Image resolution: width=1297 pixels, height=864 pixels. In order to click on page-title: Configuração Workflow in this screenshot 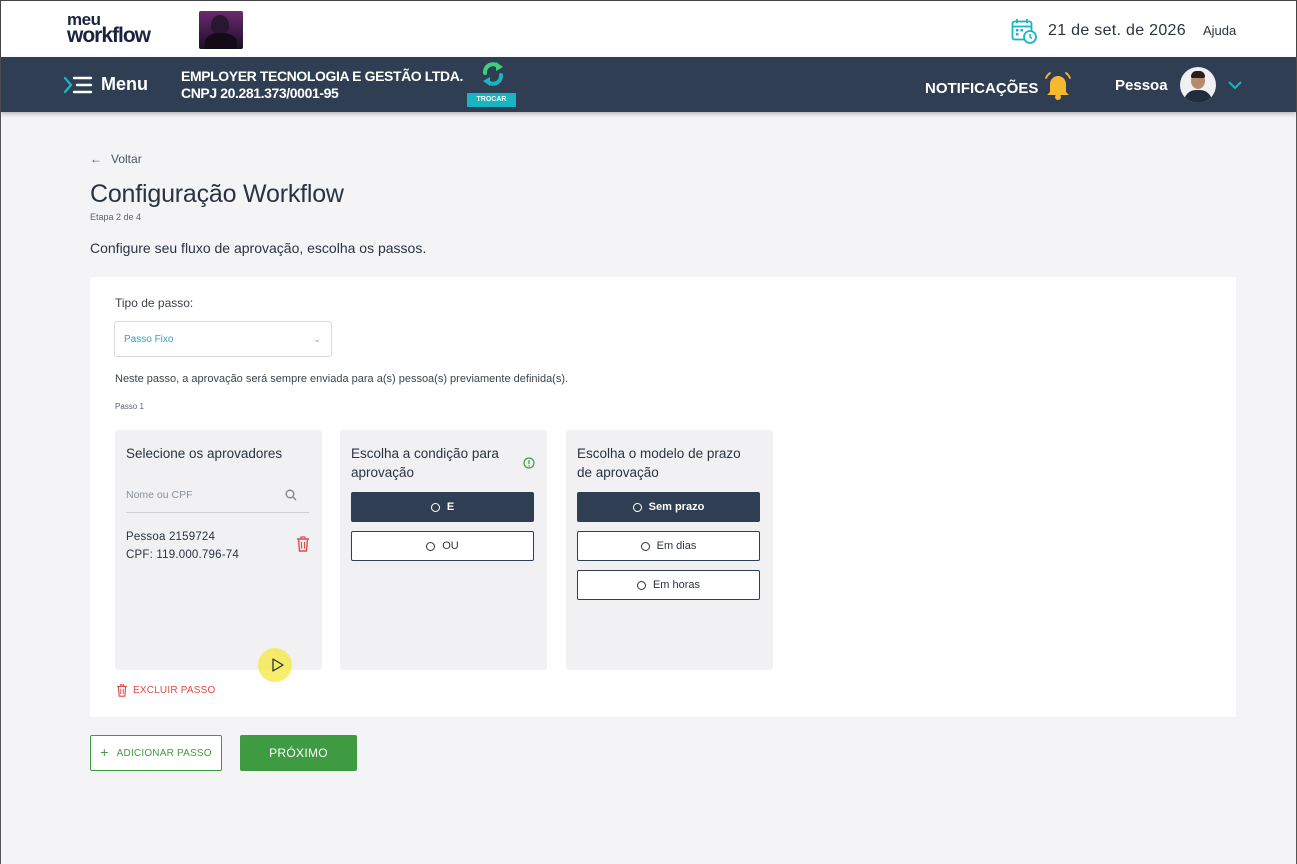, I will do `click(217, 194)`.